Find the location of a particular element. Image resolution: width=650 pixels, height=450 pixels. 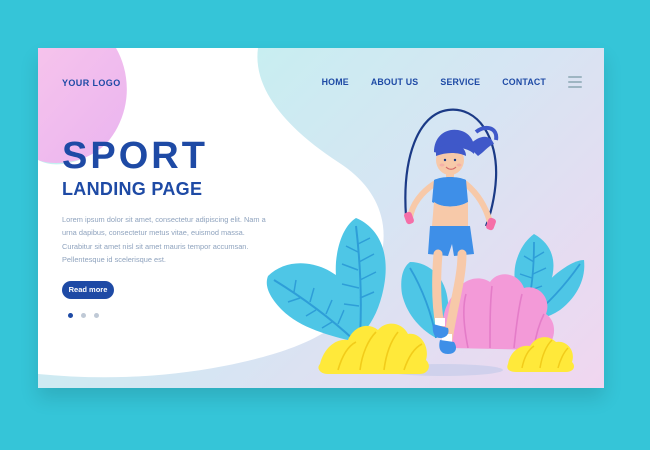

hero-subtitle: LANDING PAGE is located at coordinates (132, 189).